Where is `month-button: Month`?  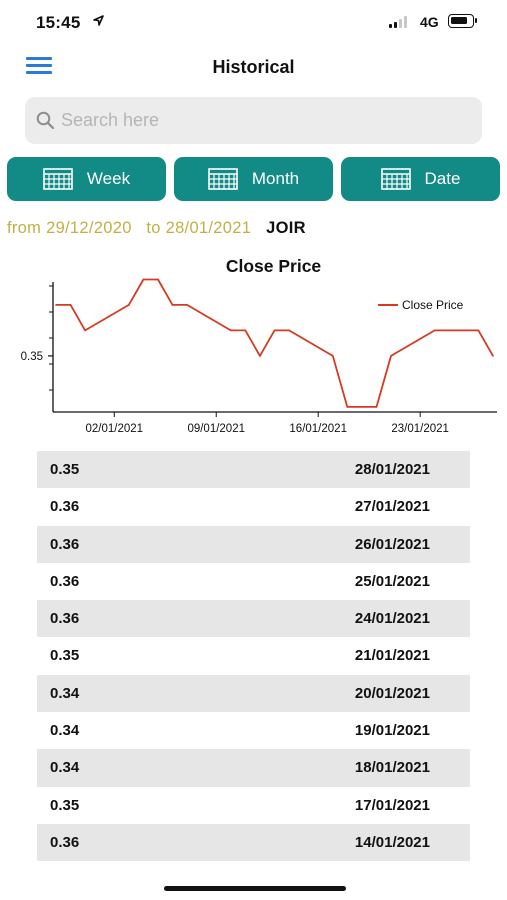
month-button: Month is located at coordinates (253, 179).